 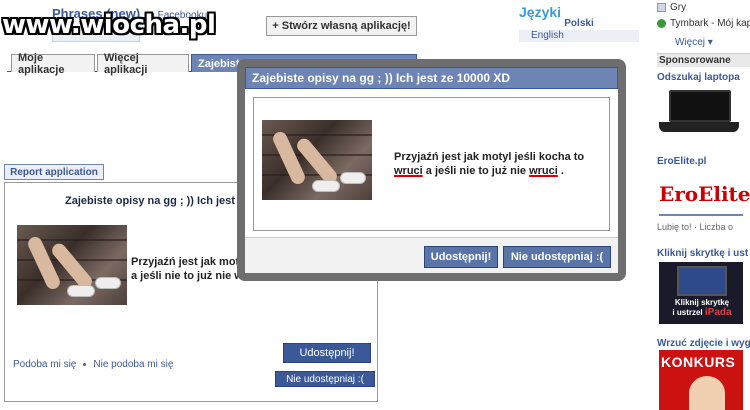 What do you see at coordinates (661, 23) in the screenshot?
I see `tymbark-icon` at bounding box center [661, 23].